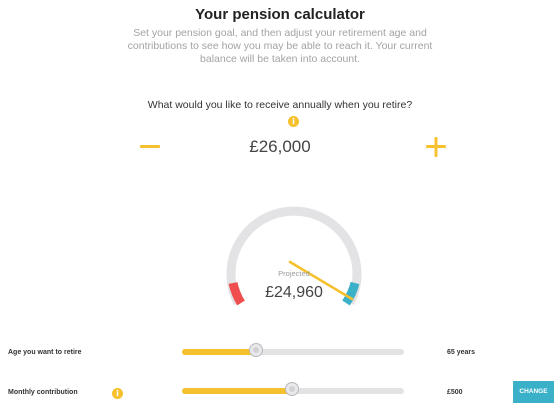  I want to click on page-title: Your pension calculator, so click(280, 14).